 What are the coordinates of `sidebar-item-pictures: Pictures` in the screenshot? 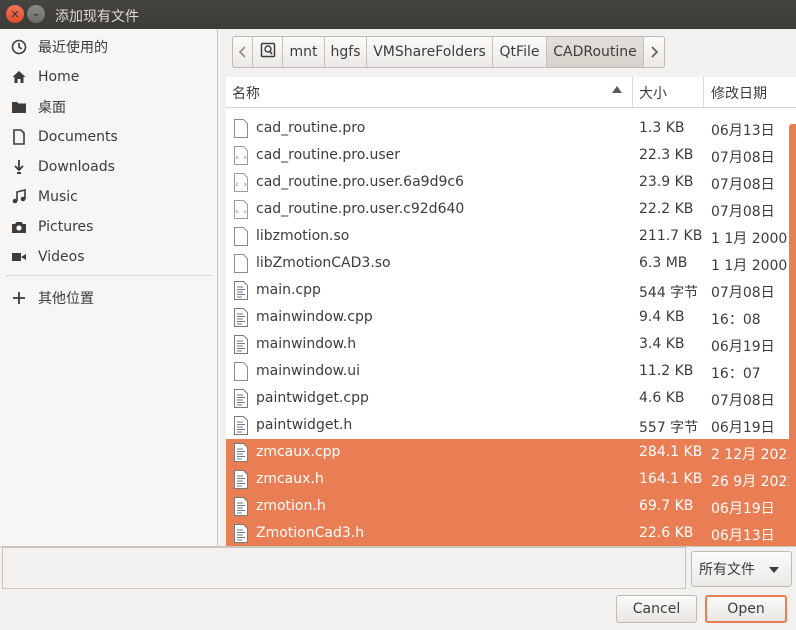 It's located at (108, 227).